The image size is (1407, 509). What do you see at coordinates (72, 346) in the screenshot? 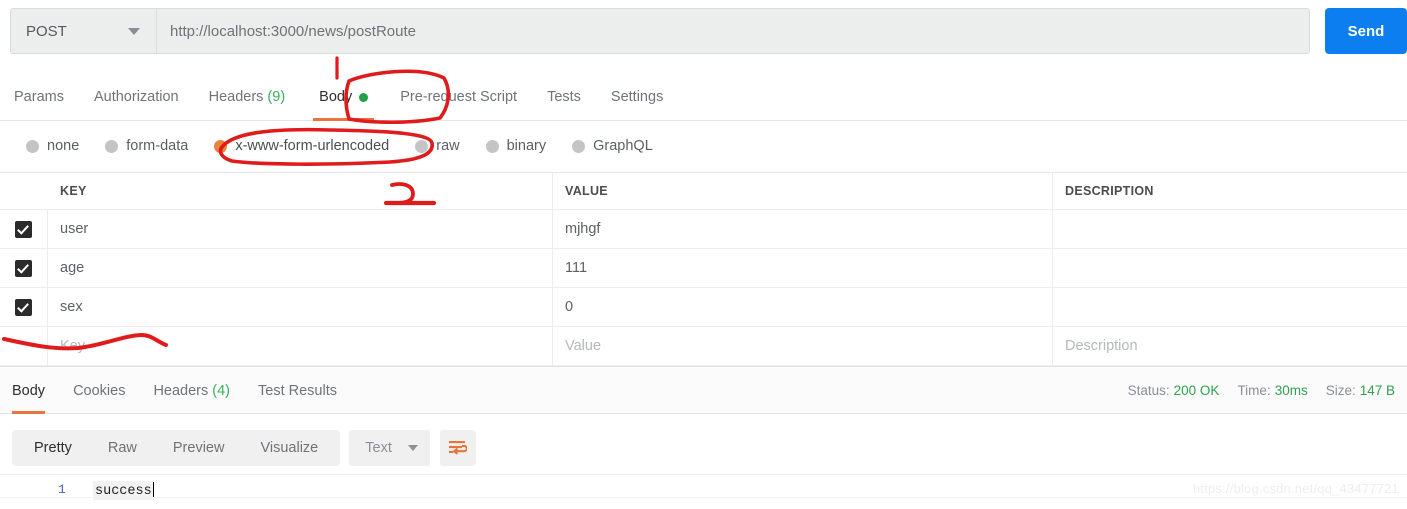
I see `placeholder-key-label: Key` at bounding box center [72, 346].